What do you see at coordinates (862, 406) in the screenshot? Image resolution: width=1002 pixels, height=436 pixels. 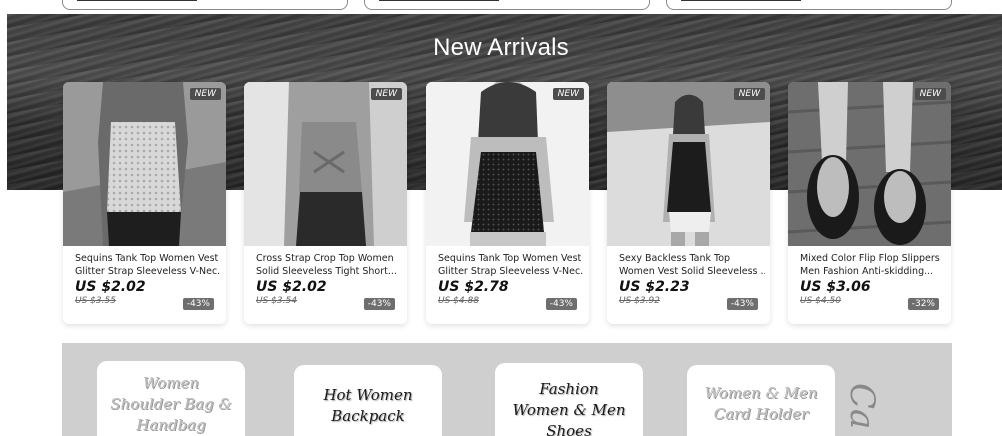 I see `category-tile-partial: Ca` at bounding box center [862, 406].